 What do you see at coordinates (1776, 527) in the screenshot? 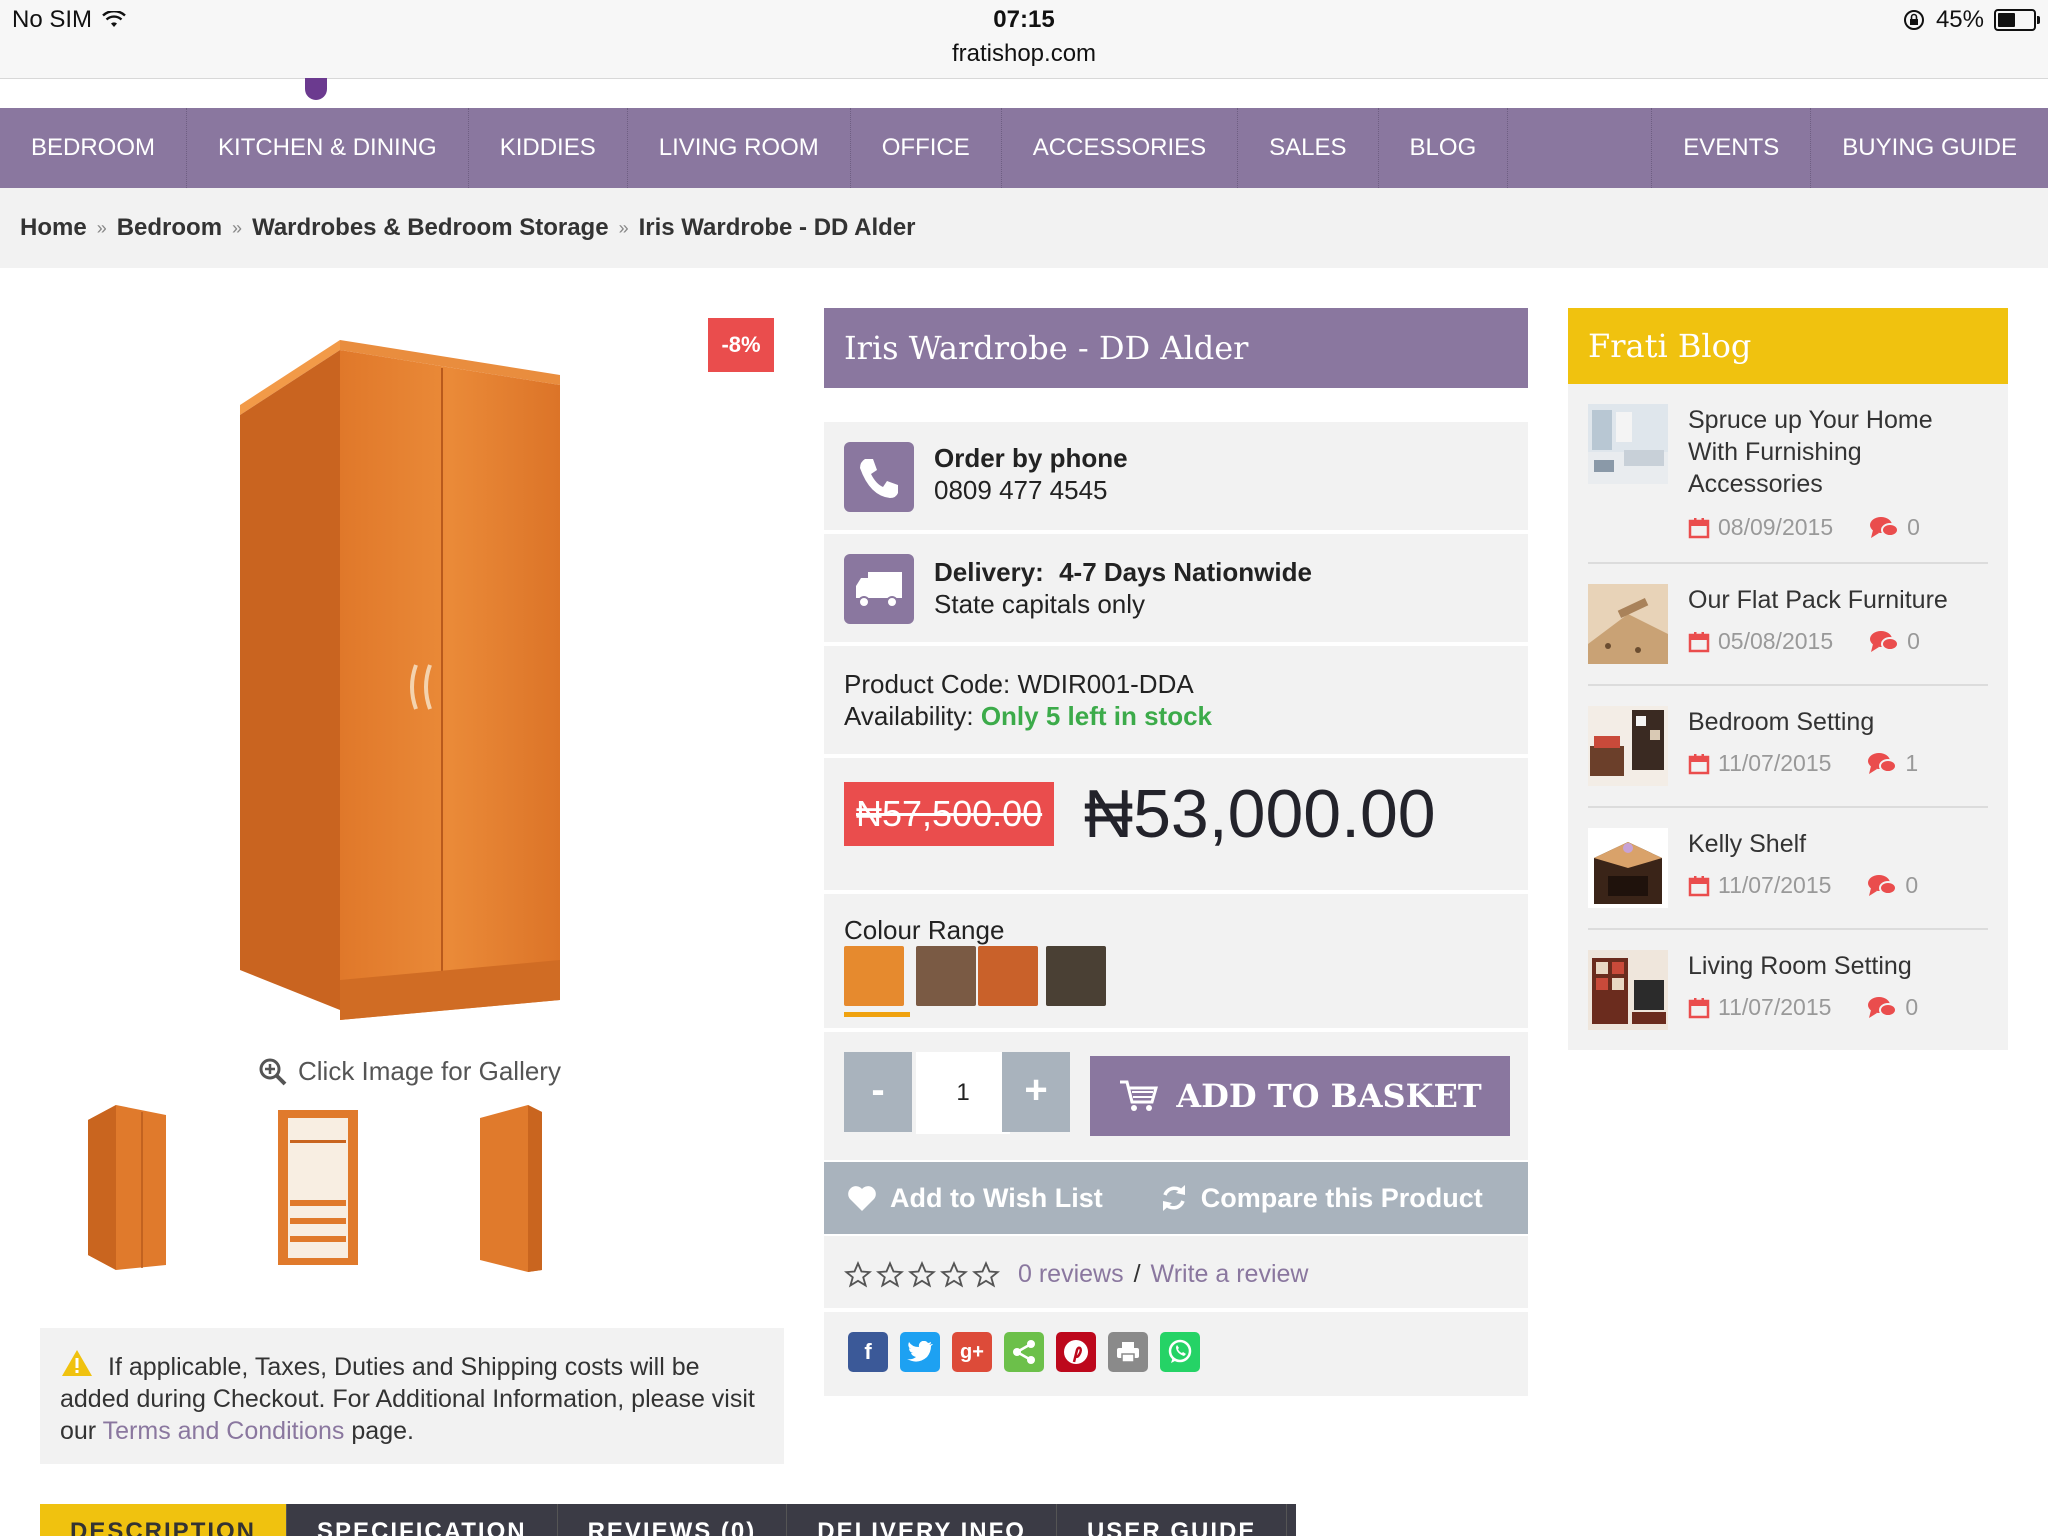
I see `blog-post-date: 08/09/2015` at bounding box center [1776, 527].